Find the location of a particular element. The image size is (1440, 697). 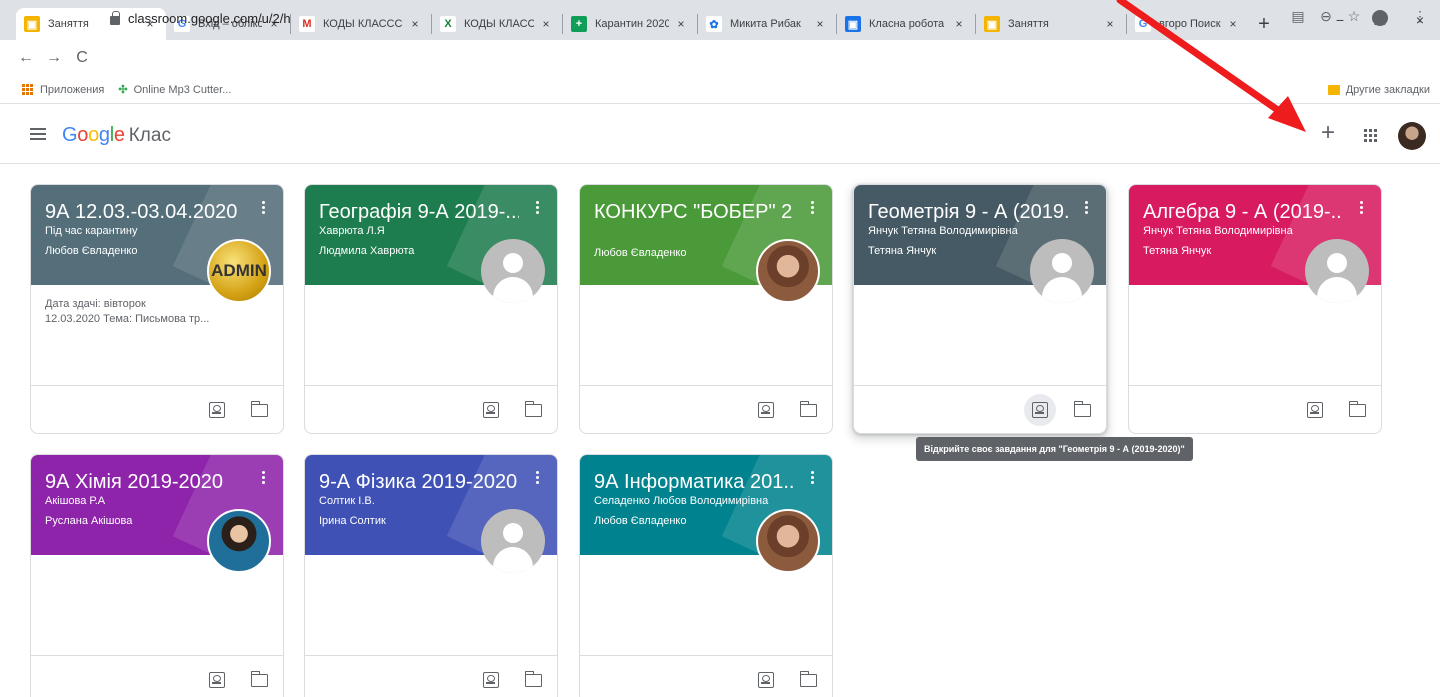

google-classroom-logo: Google Клас is located at coordinates (116, 135).